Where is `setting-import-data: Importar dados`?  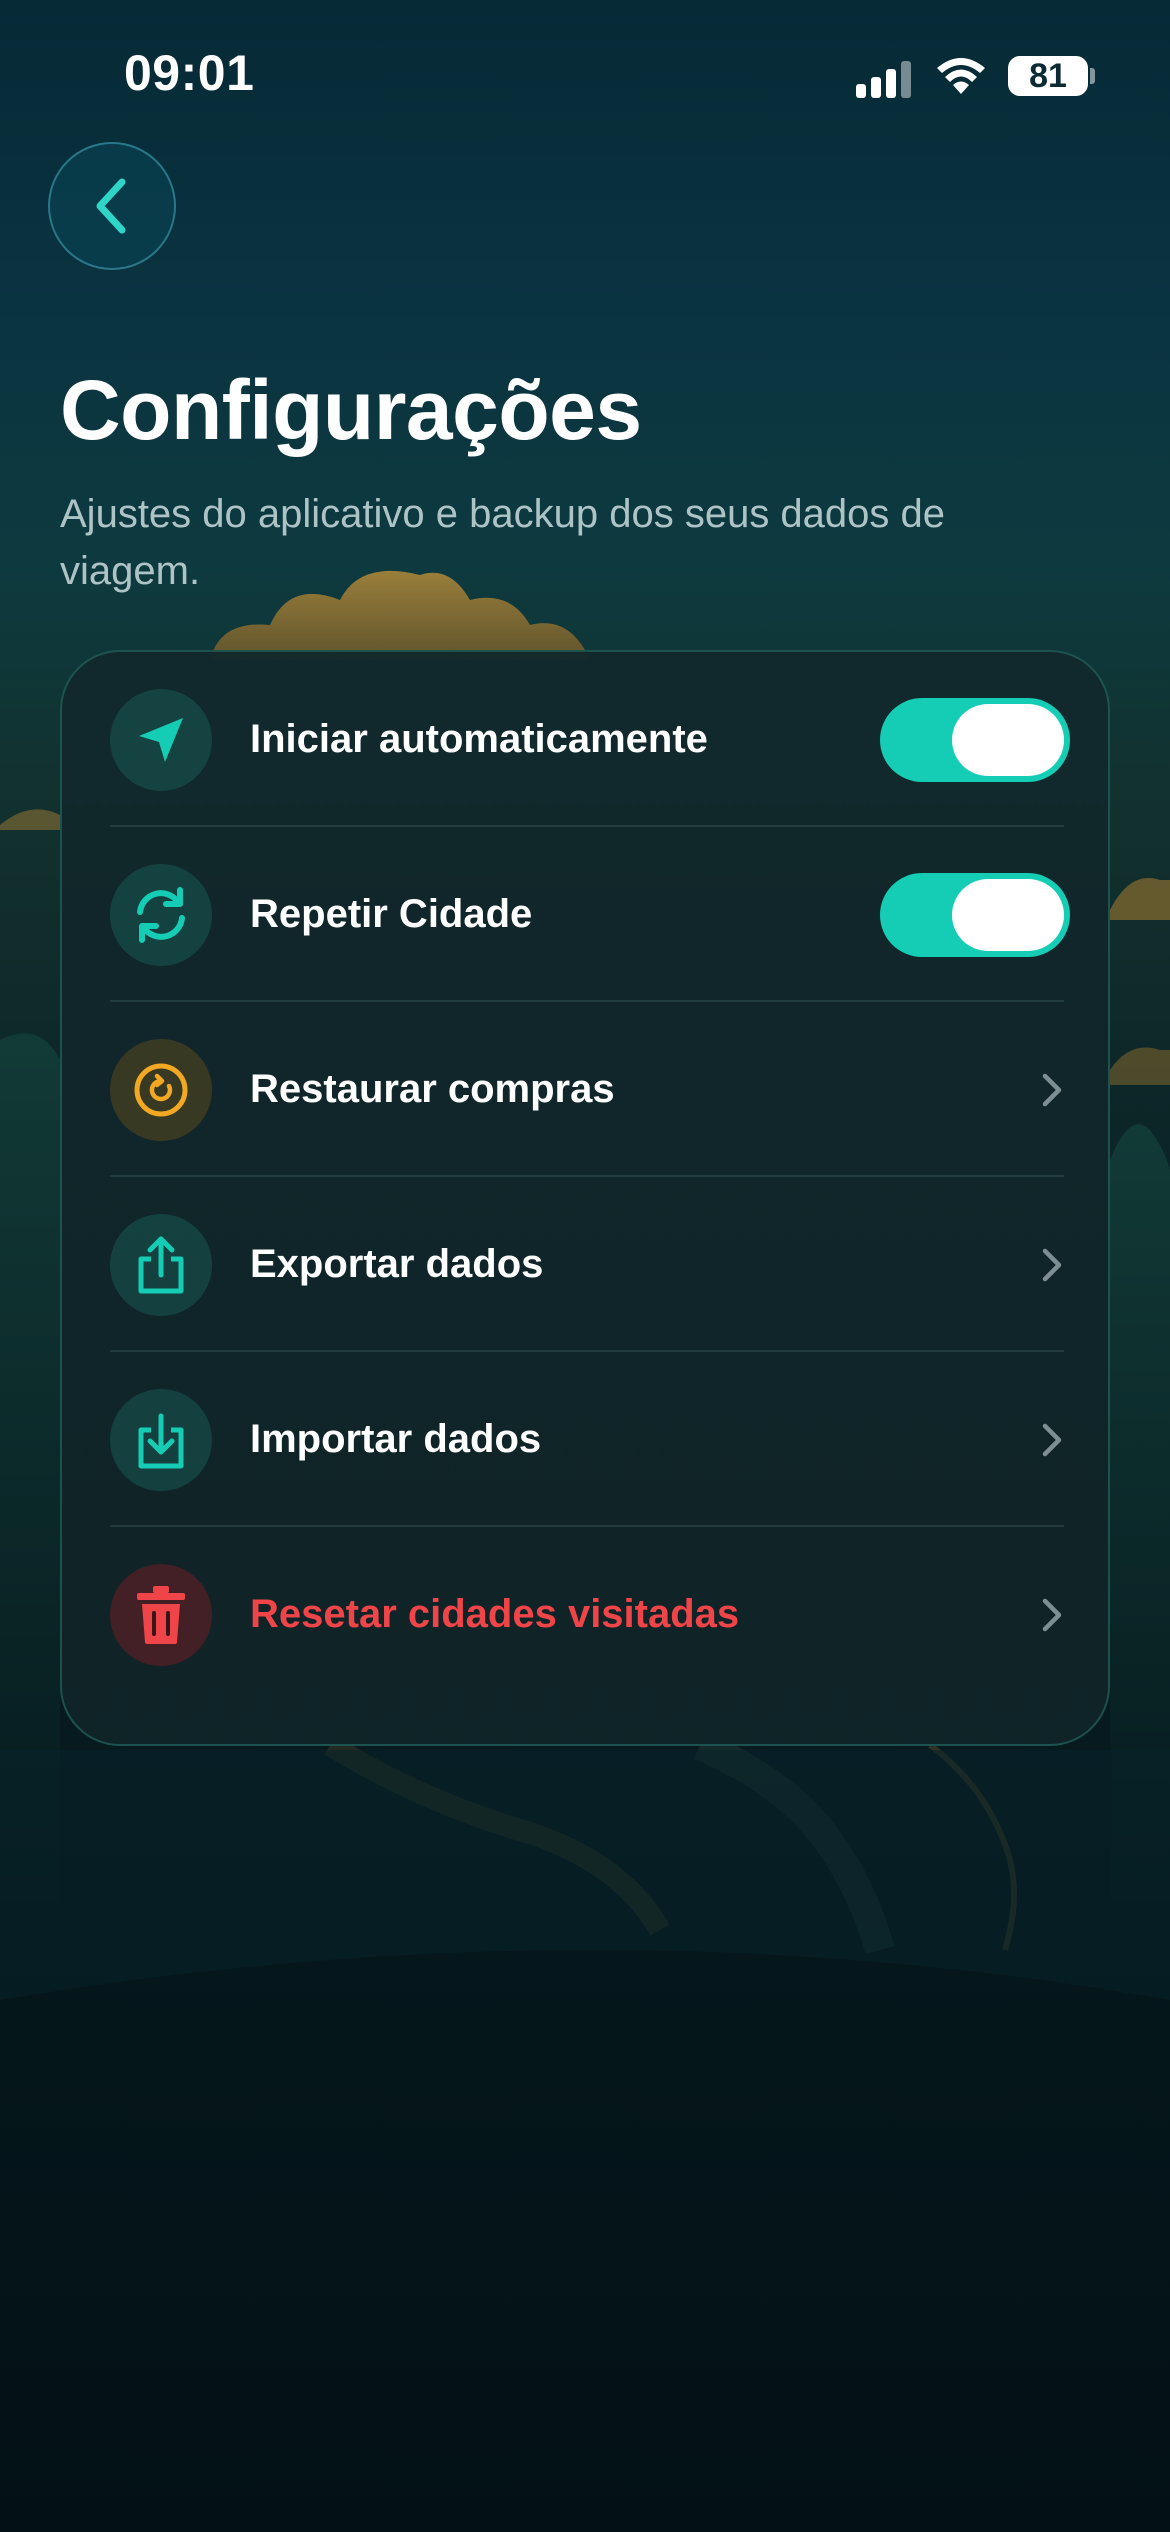
setting-import-data: Importar dados is located at coordinates (587, 1439).